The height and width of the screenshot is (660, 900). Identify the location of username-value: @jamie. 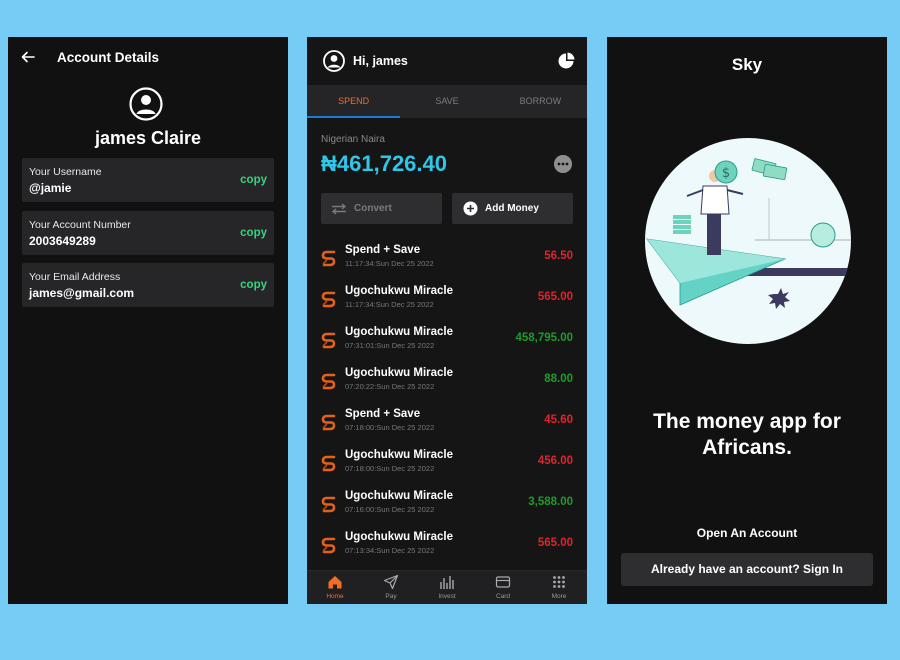
(50, 188).